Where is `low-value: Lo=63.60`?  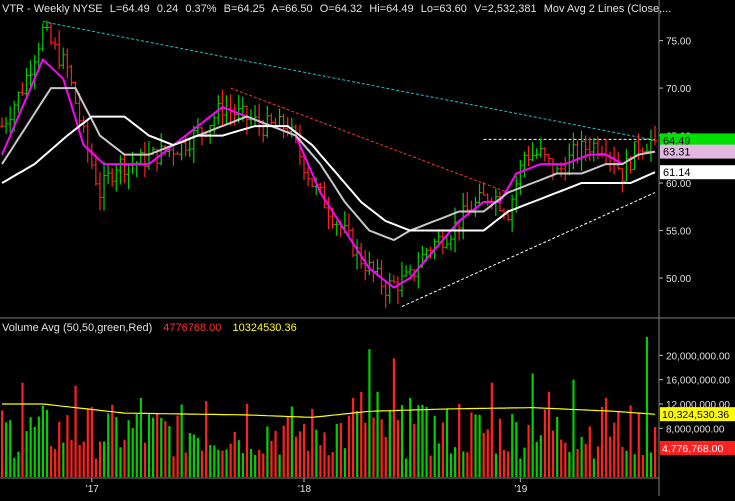 low-value: Lo=63.60 is located at coordinates (444, 9).